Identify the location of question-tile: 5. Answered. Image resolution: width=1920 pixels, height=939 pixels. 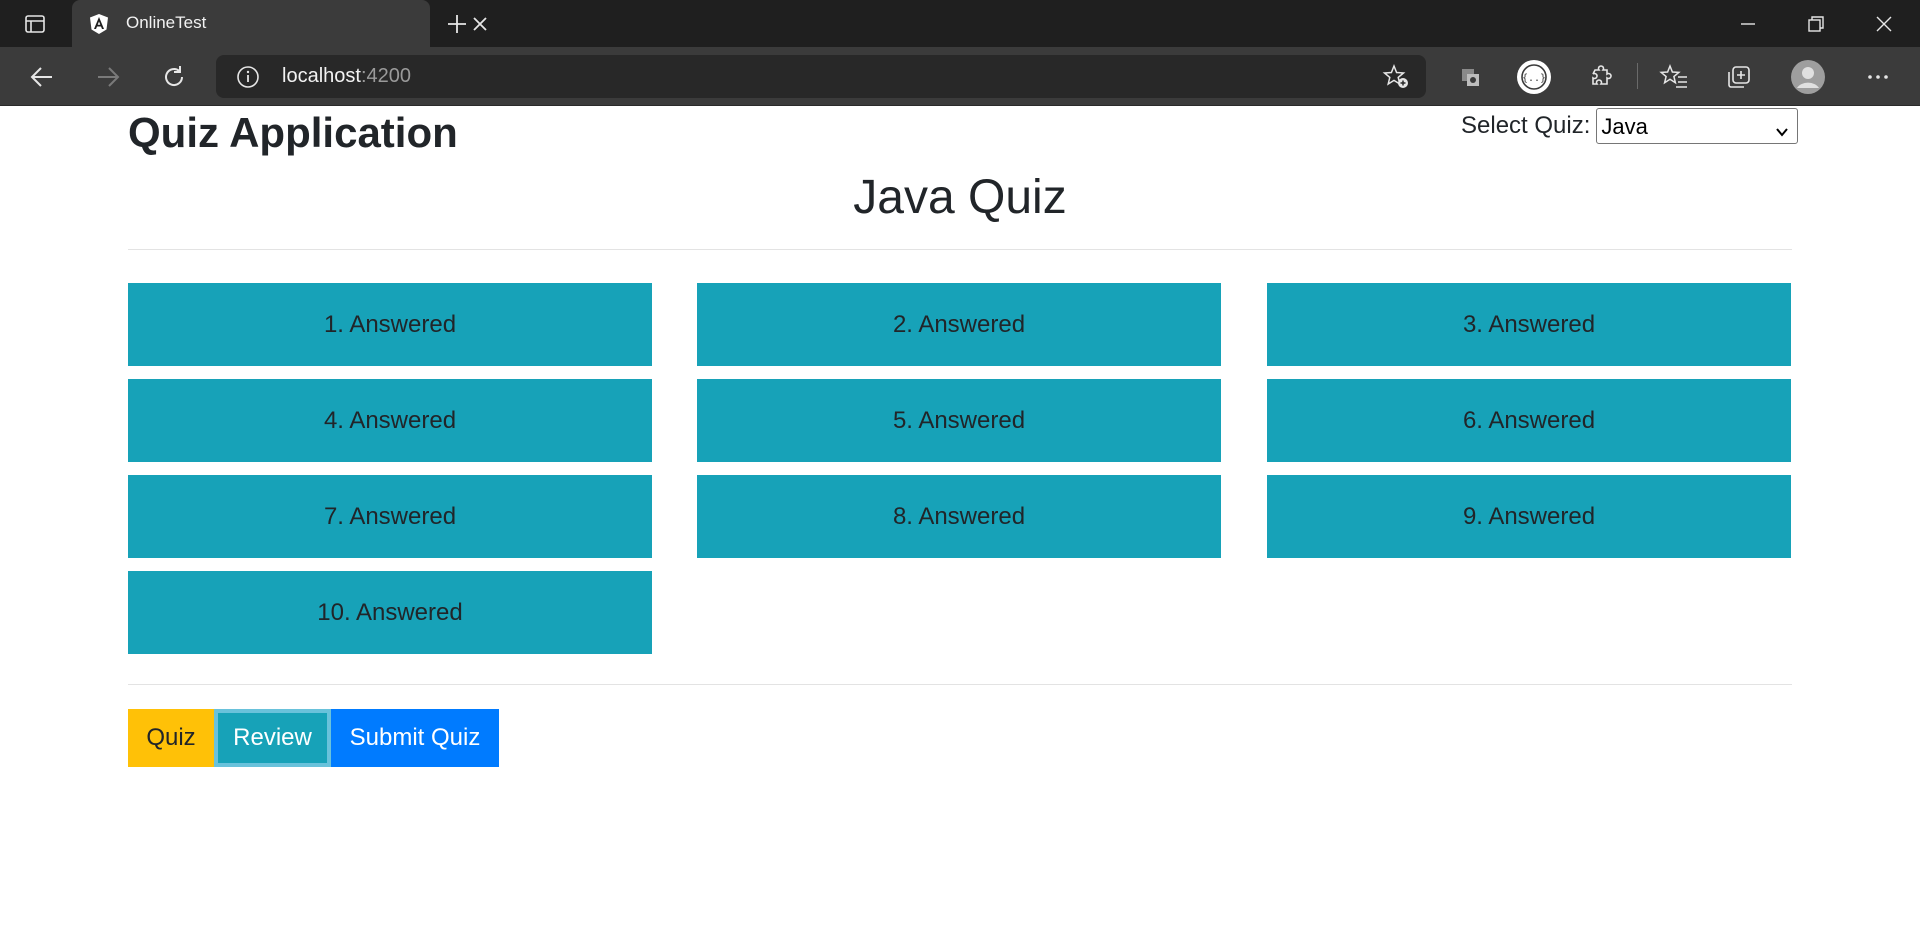
(959, 420).